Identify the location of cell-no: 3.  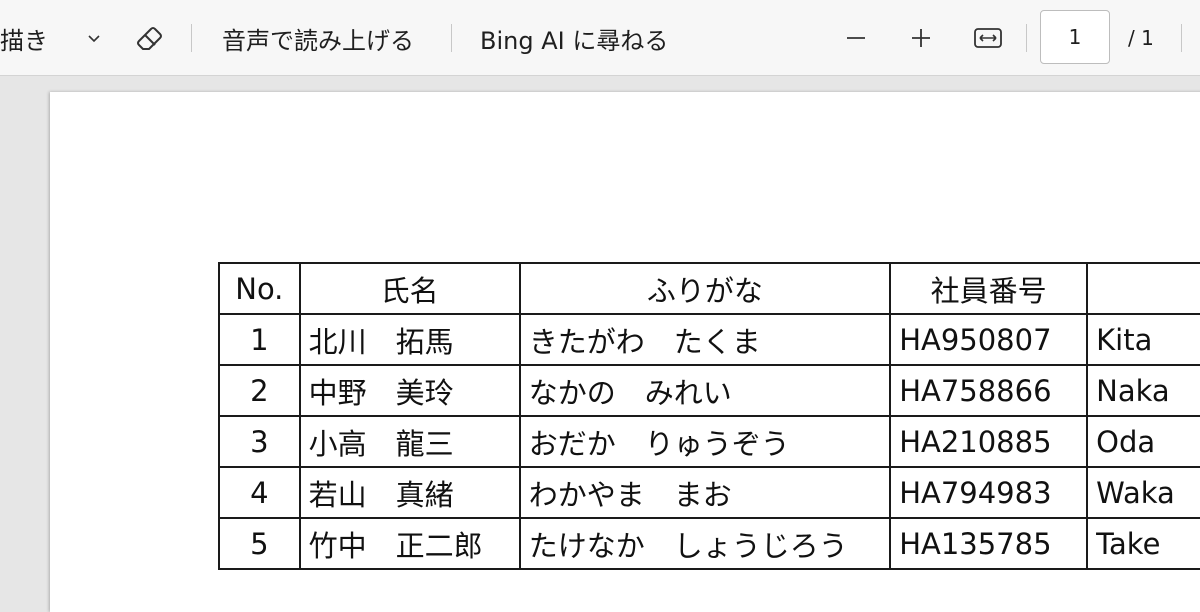
(259, 441).